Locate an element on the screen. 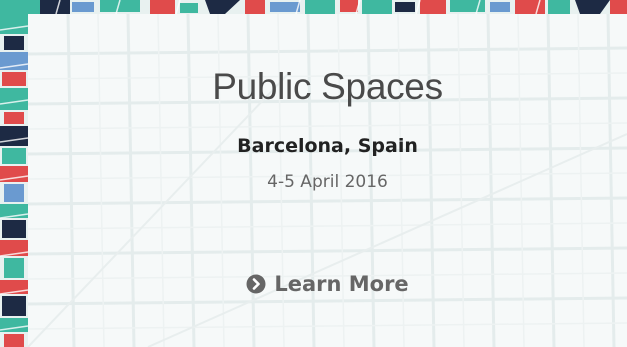 The image size is (627, 347). chevron-circle-right-icon is located at coordinates (256, 284).